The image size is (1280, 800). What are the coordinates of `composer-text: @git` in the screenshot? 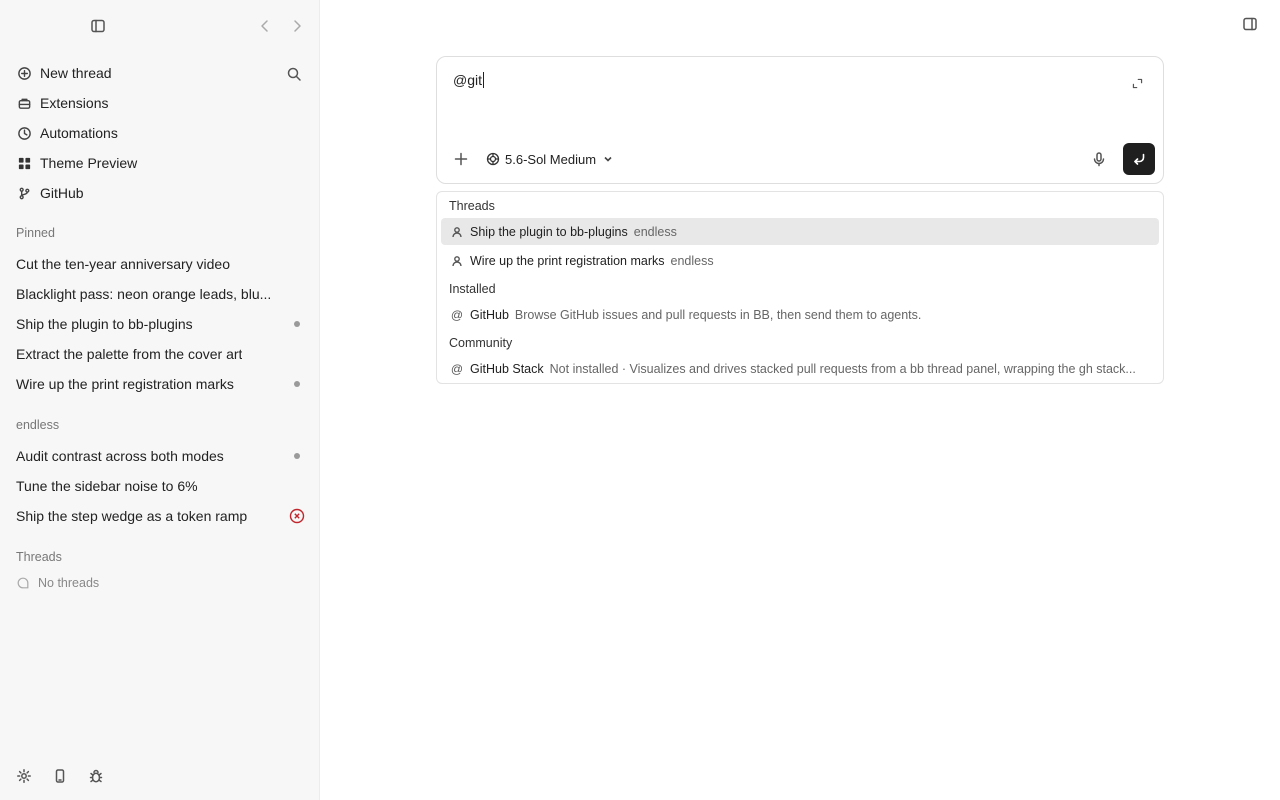 It's located at (467, 80).